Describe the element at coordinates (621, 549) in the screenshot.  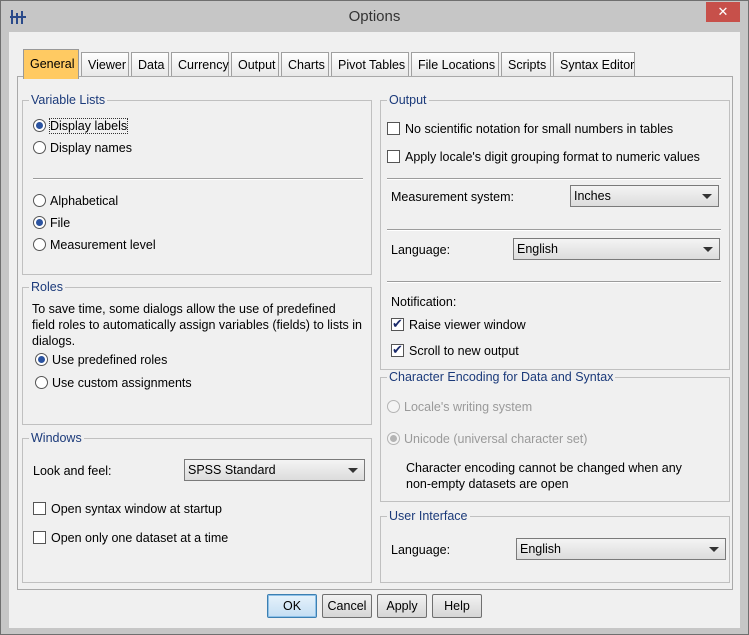
I see `ui-language-dropdown: English` at that location.